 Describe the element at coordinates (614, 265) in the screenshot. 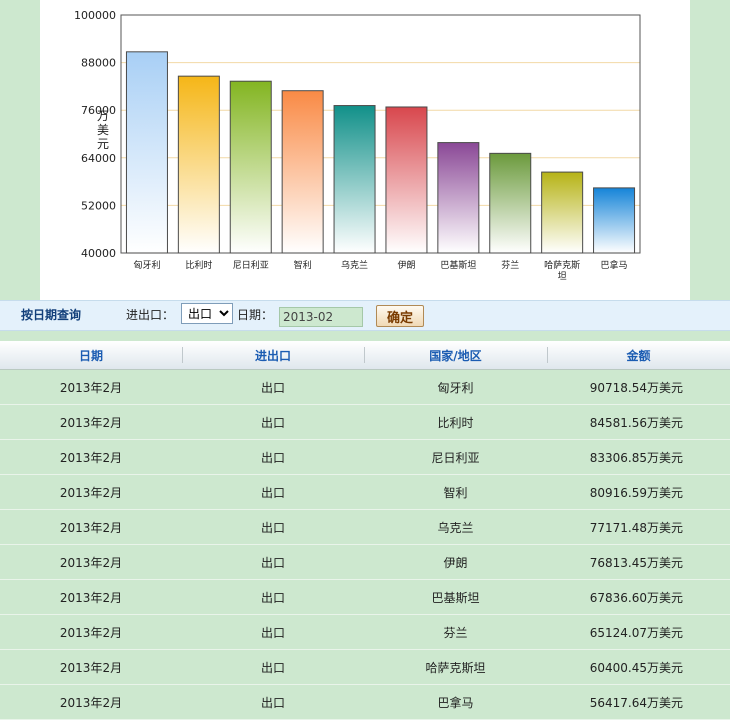

I see `x-tick-label: 巴拿马` at that location.